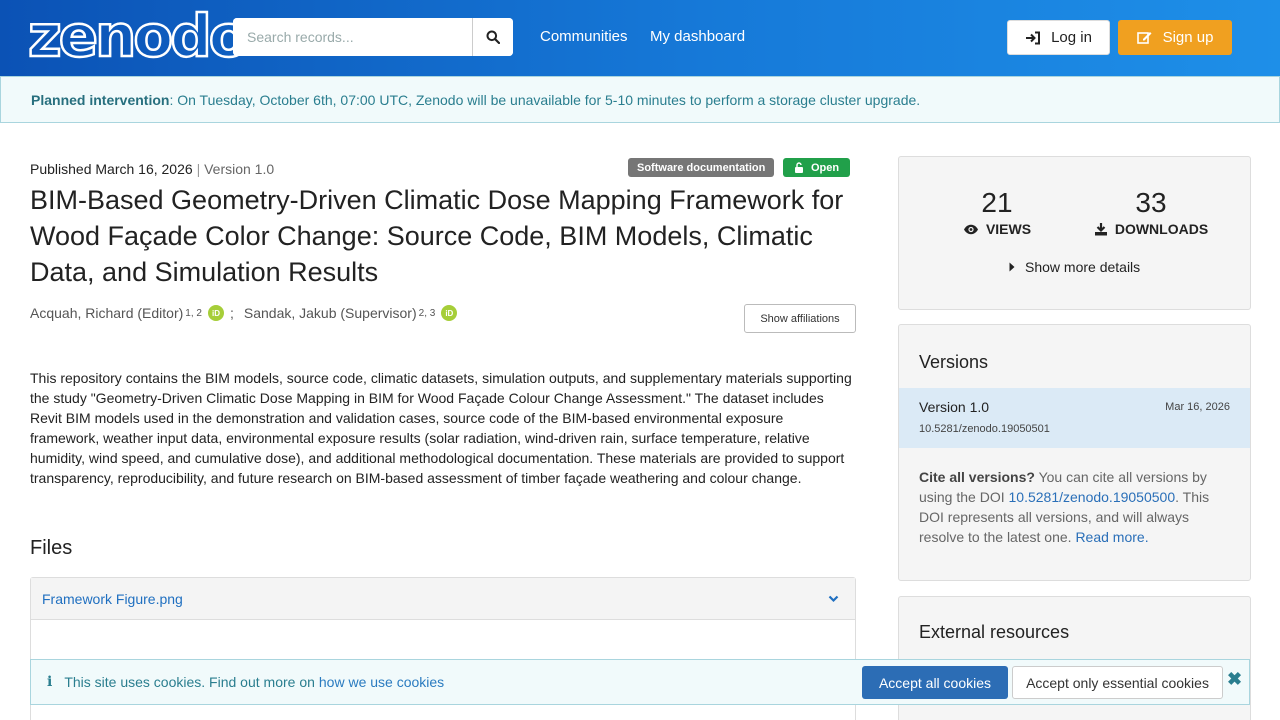  Describe the element at coordinates (984, 429) in the screenshot. I see `version-doi: 10.5281/zenodo.19050501` at that location.